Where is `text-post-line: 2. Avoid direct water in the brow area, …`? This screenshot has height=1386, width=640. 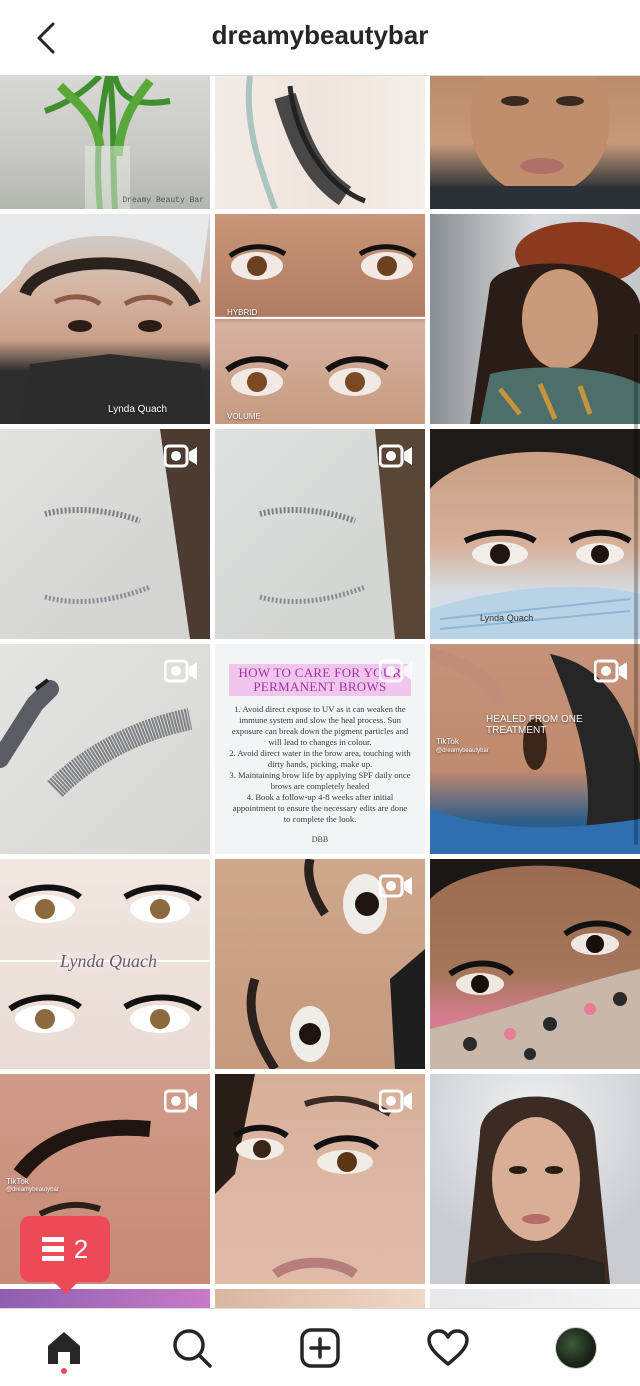 text-post-line: 2. Avoid direct water in the brow area, … is located at coordinates (320, 758).